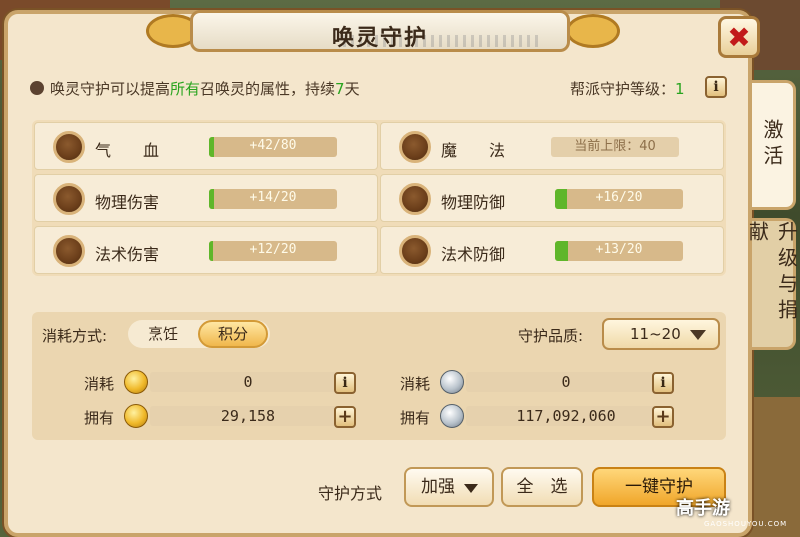 Image resolution: width=800 pixels, height=537 pixels. I want to click on watermark-subtext: GAOSHOUYOU.COM, so click(746, 524).